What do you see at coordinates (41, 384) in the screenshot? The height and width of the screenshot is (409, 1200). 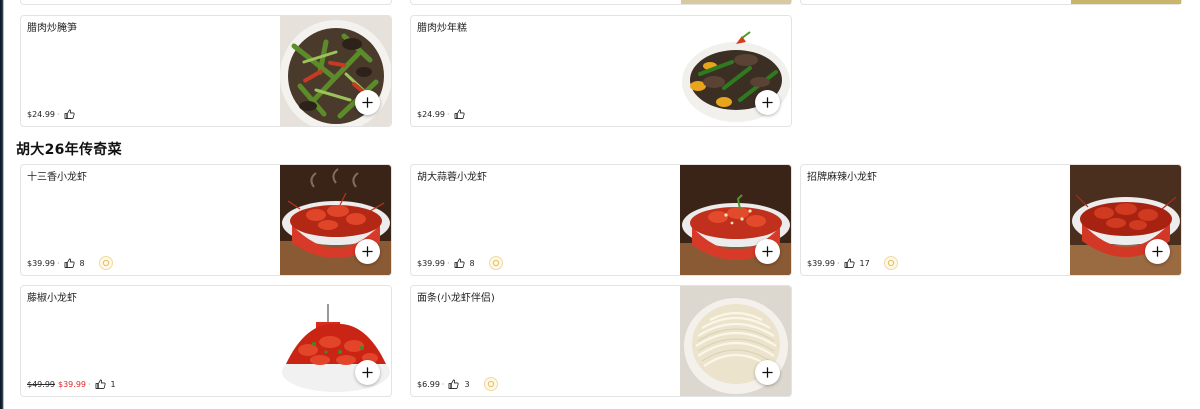 I see `item-original-price: $49.99` at bounding box center [41, 384].